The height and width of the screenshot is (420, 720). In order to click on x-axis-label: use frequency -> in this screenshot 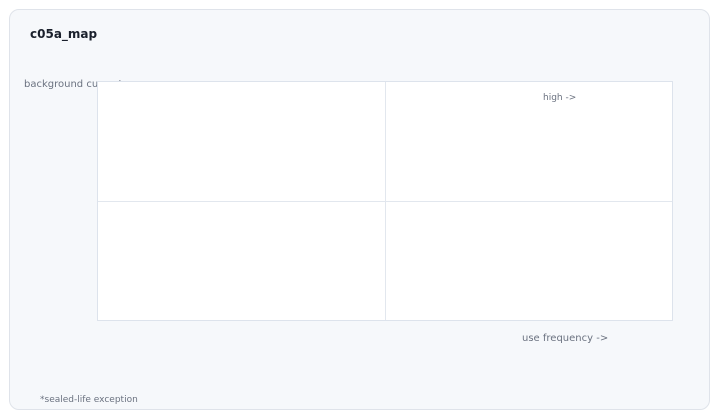, I will do `click(565, 338)`.